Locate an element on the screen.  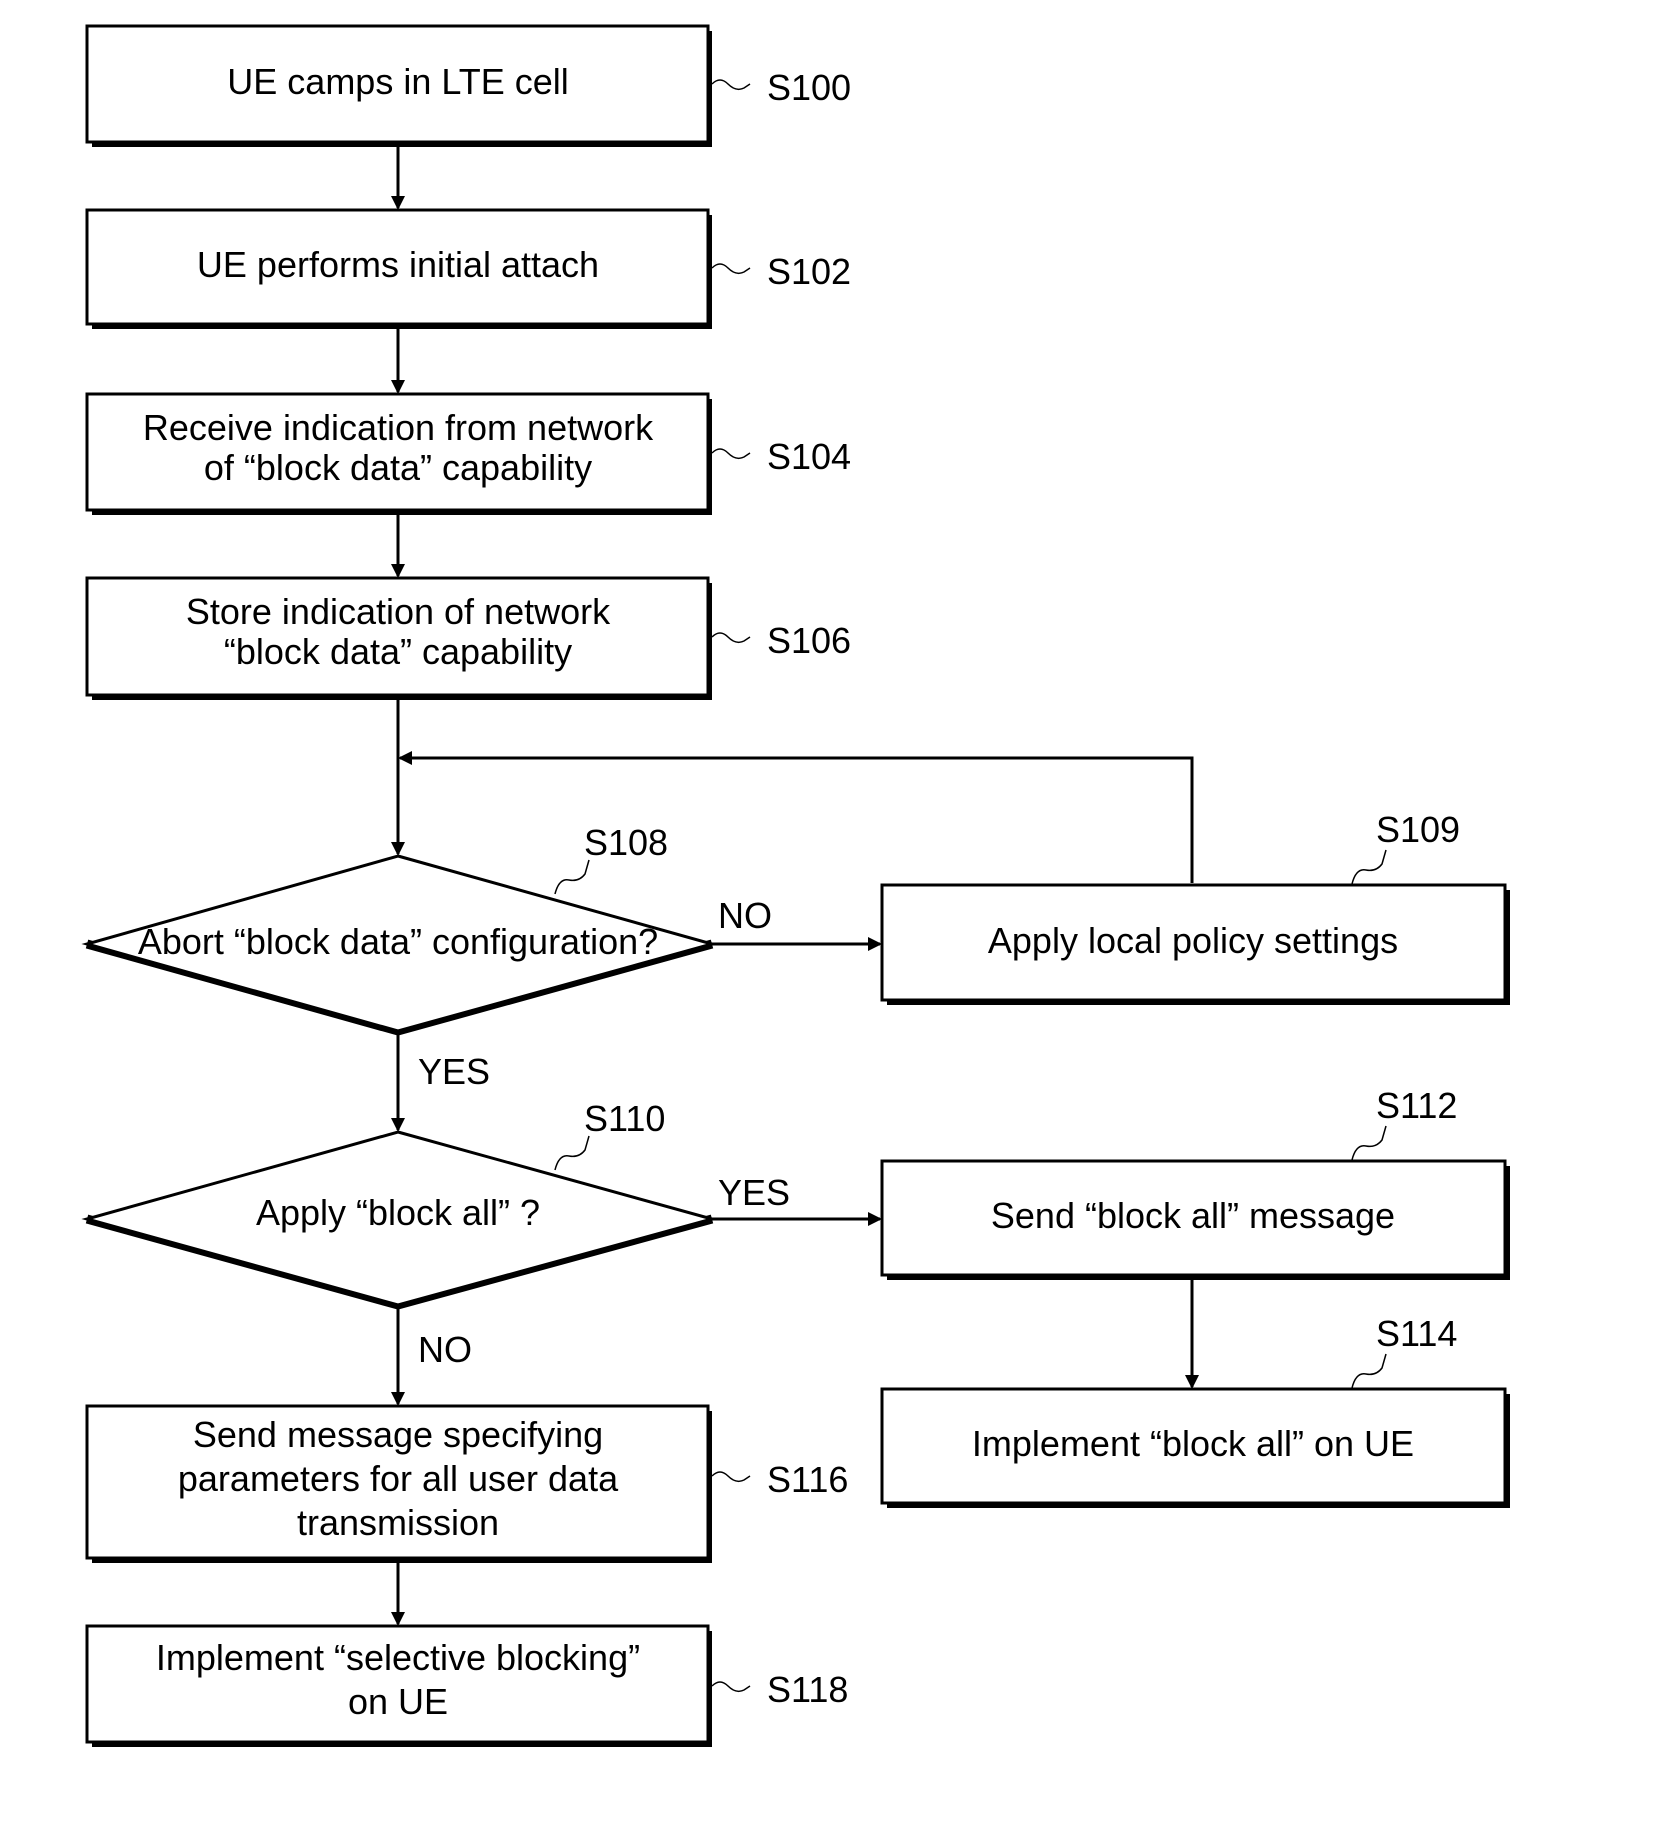
step-id-s114: S114 is located at coordinates (1416, 1333).